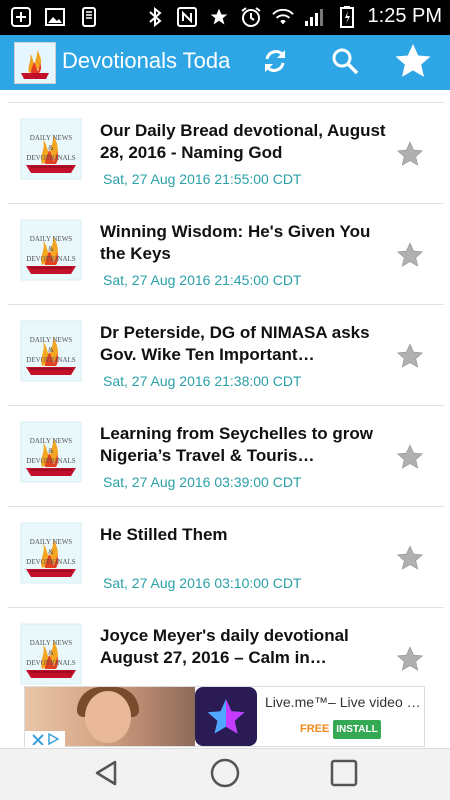  I want to click on ad-free-label: FREE, so click(315, 729).